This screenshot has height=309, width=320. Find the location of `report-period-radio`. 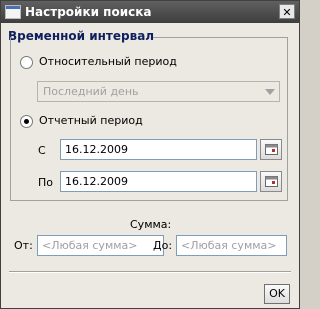

report-period-radio is located at coordinates (26, 121).